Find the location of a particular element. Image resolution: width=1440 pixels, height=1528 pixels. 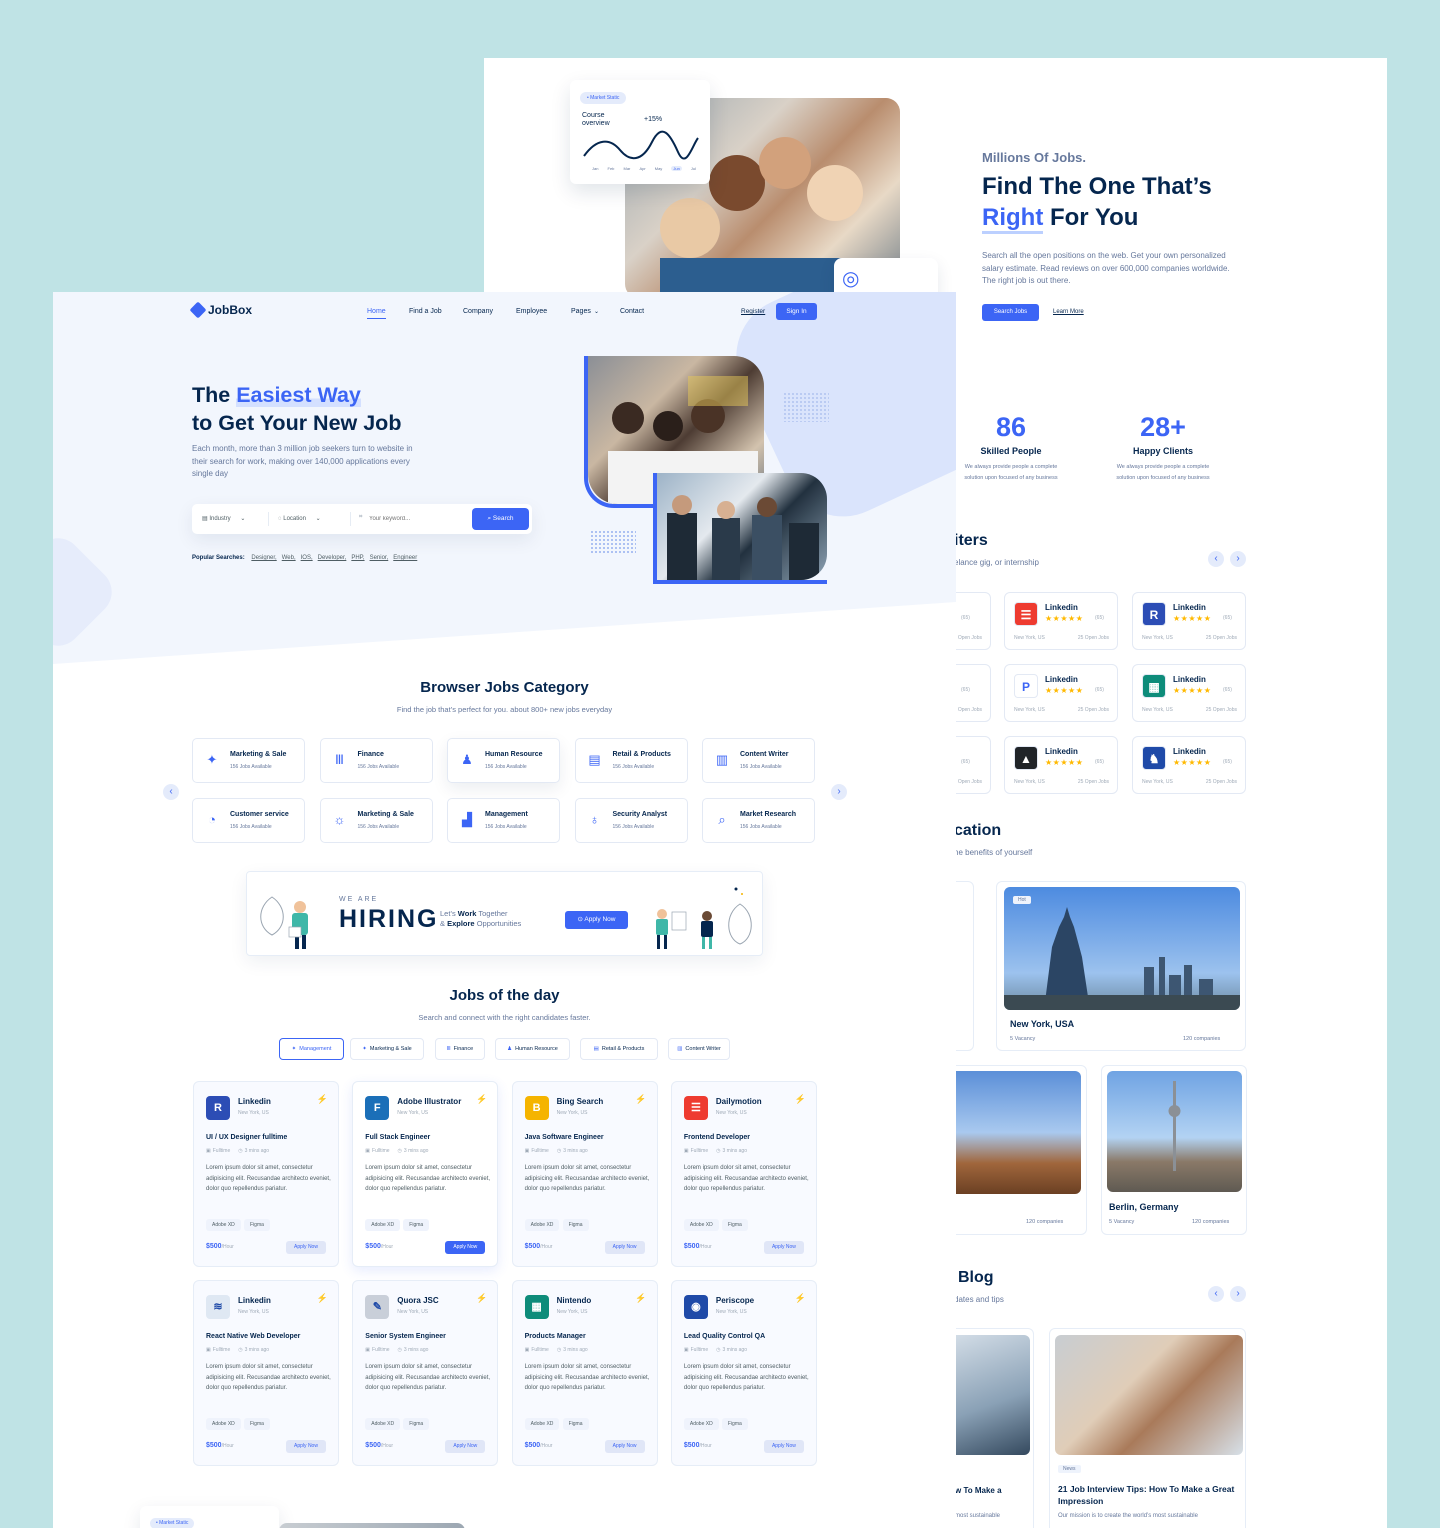

job-title: UI / UX Designer fulltime is located at coordinates (246, 1137).